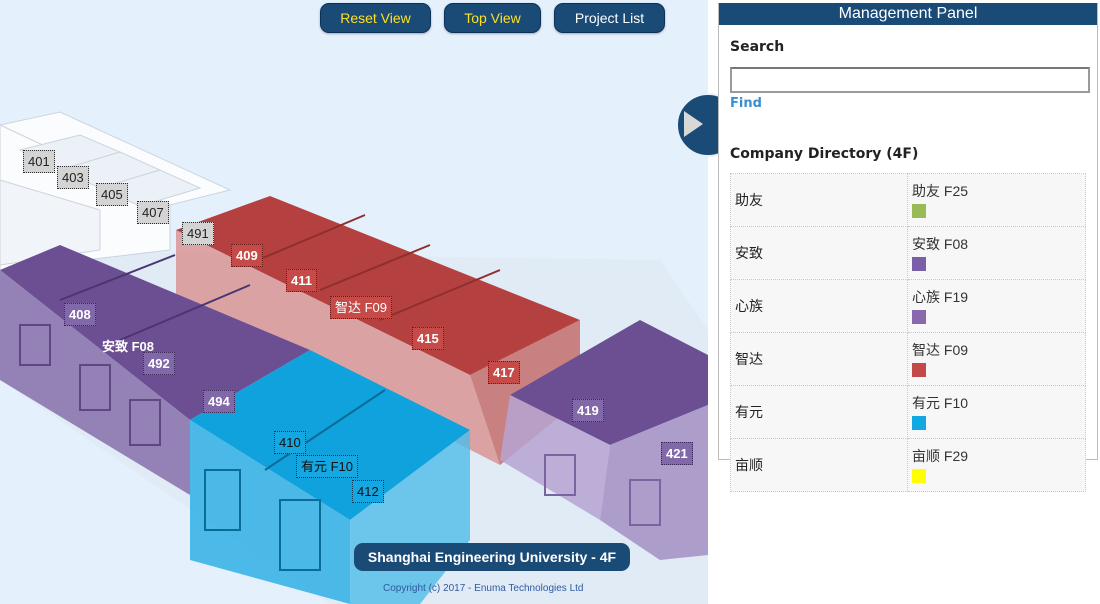 Image resolution: width=1100 pixels, height=604 pixels. Describe the element at coordinates (80, 314) in the screenshot. I see `room-label-408: 408` at that location.